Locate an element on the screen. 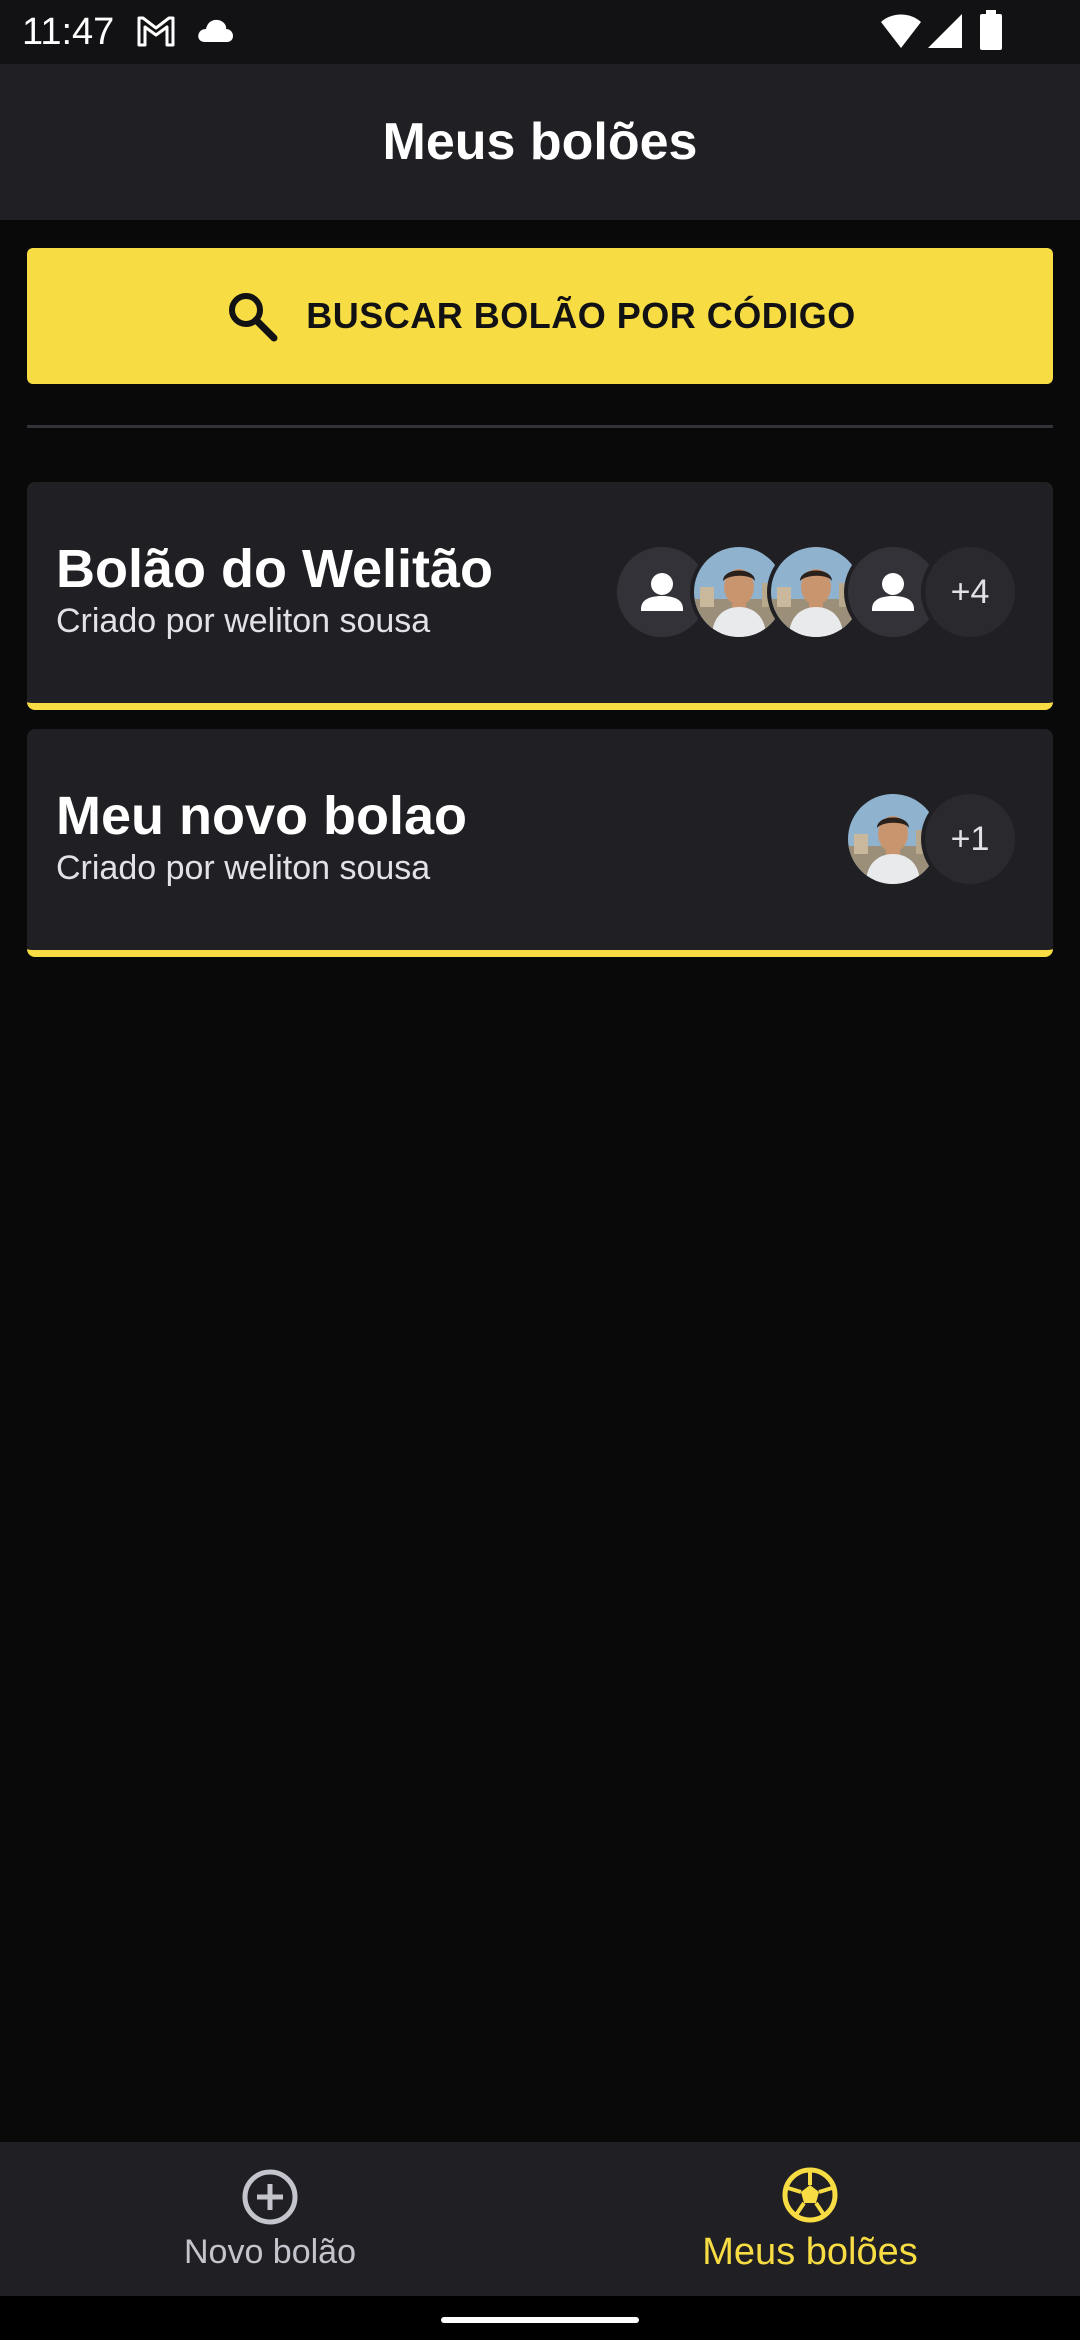 The image size is (1080, 2340). nav-new-pool: Novo bolão is located at coordinates (270, 2219).